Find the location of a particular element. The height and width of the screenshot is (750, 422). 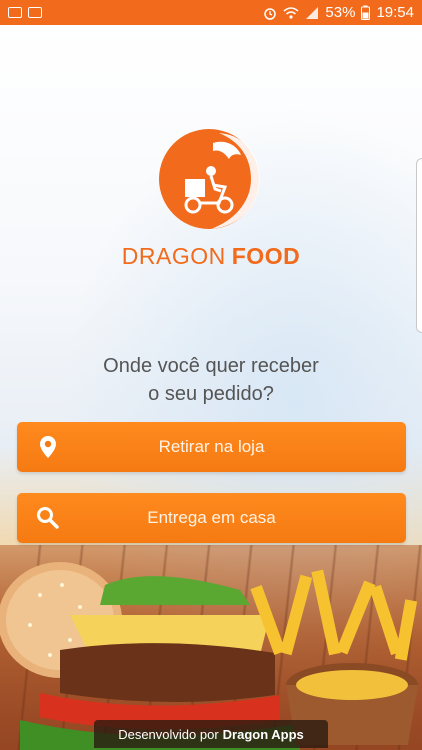

question-line-2: o seu pedido? is located at coordinates (211, 394).